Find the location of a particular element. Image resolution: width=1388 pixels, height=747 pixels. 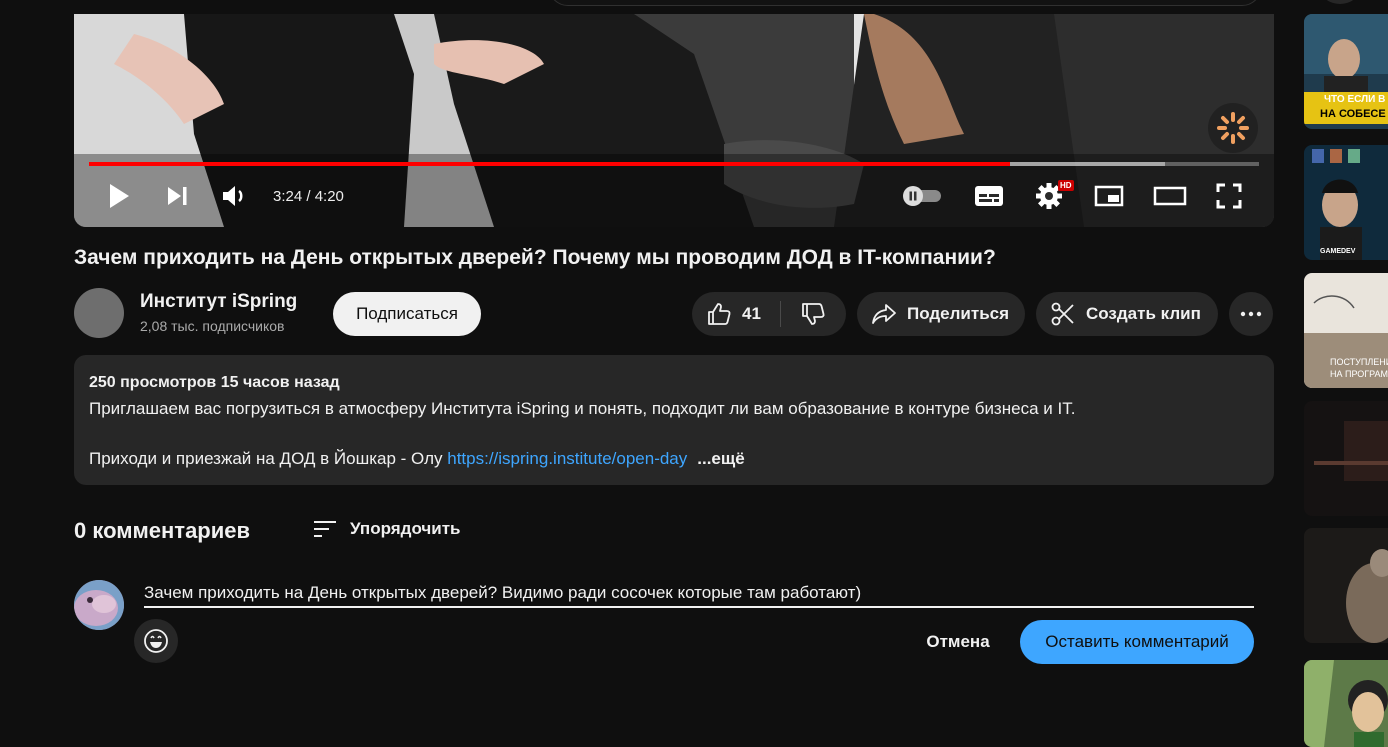

channel-avatar is located at coordinates (99, 313).